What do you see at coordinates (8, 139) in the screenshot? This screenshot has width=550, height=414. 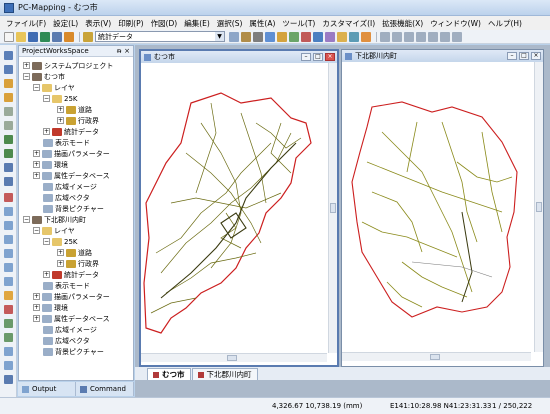 I see `layer-tool-icon` at bounding box center [8, 139].